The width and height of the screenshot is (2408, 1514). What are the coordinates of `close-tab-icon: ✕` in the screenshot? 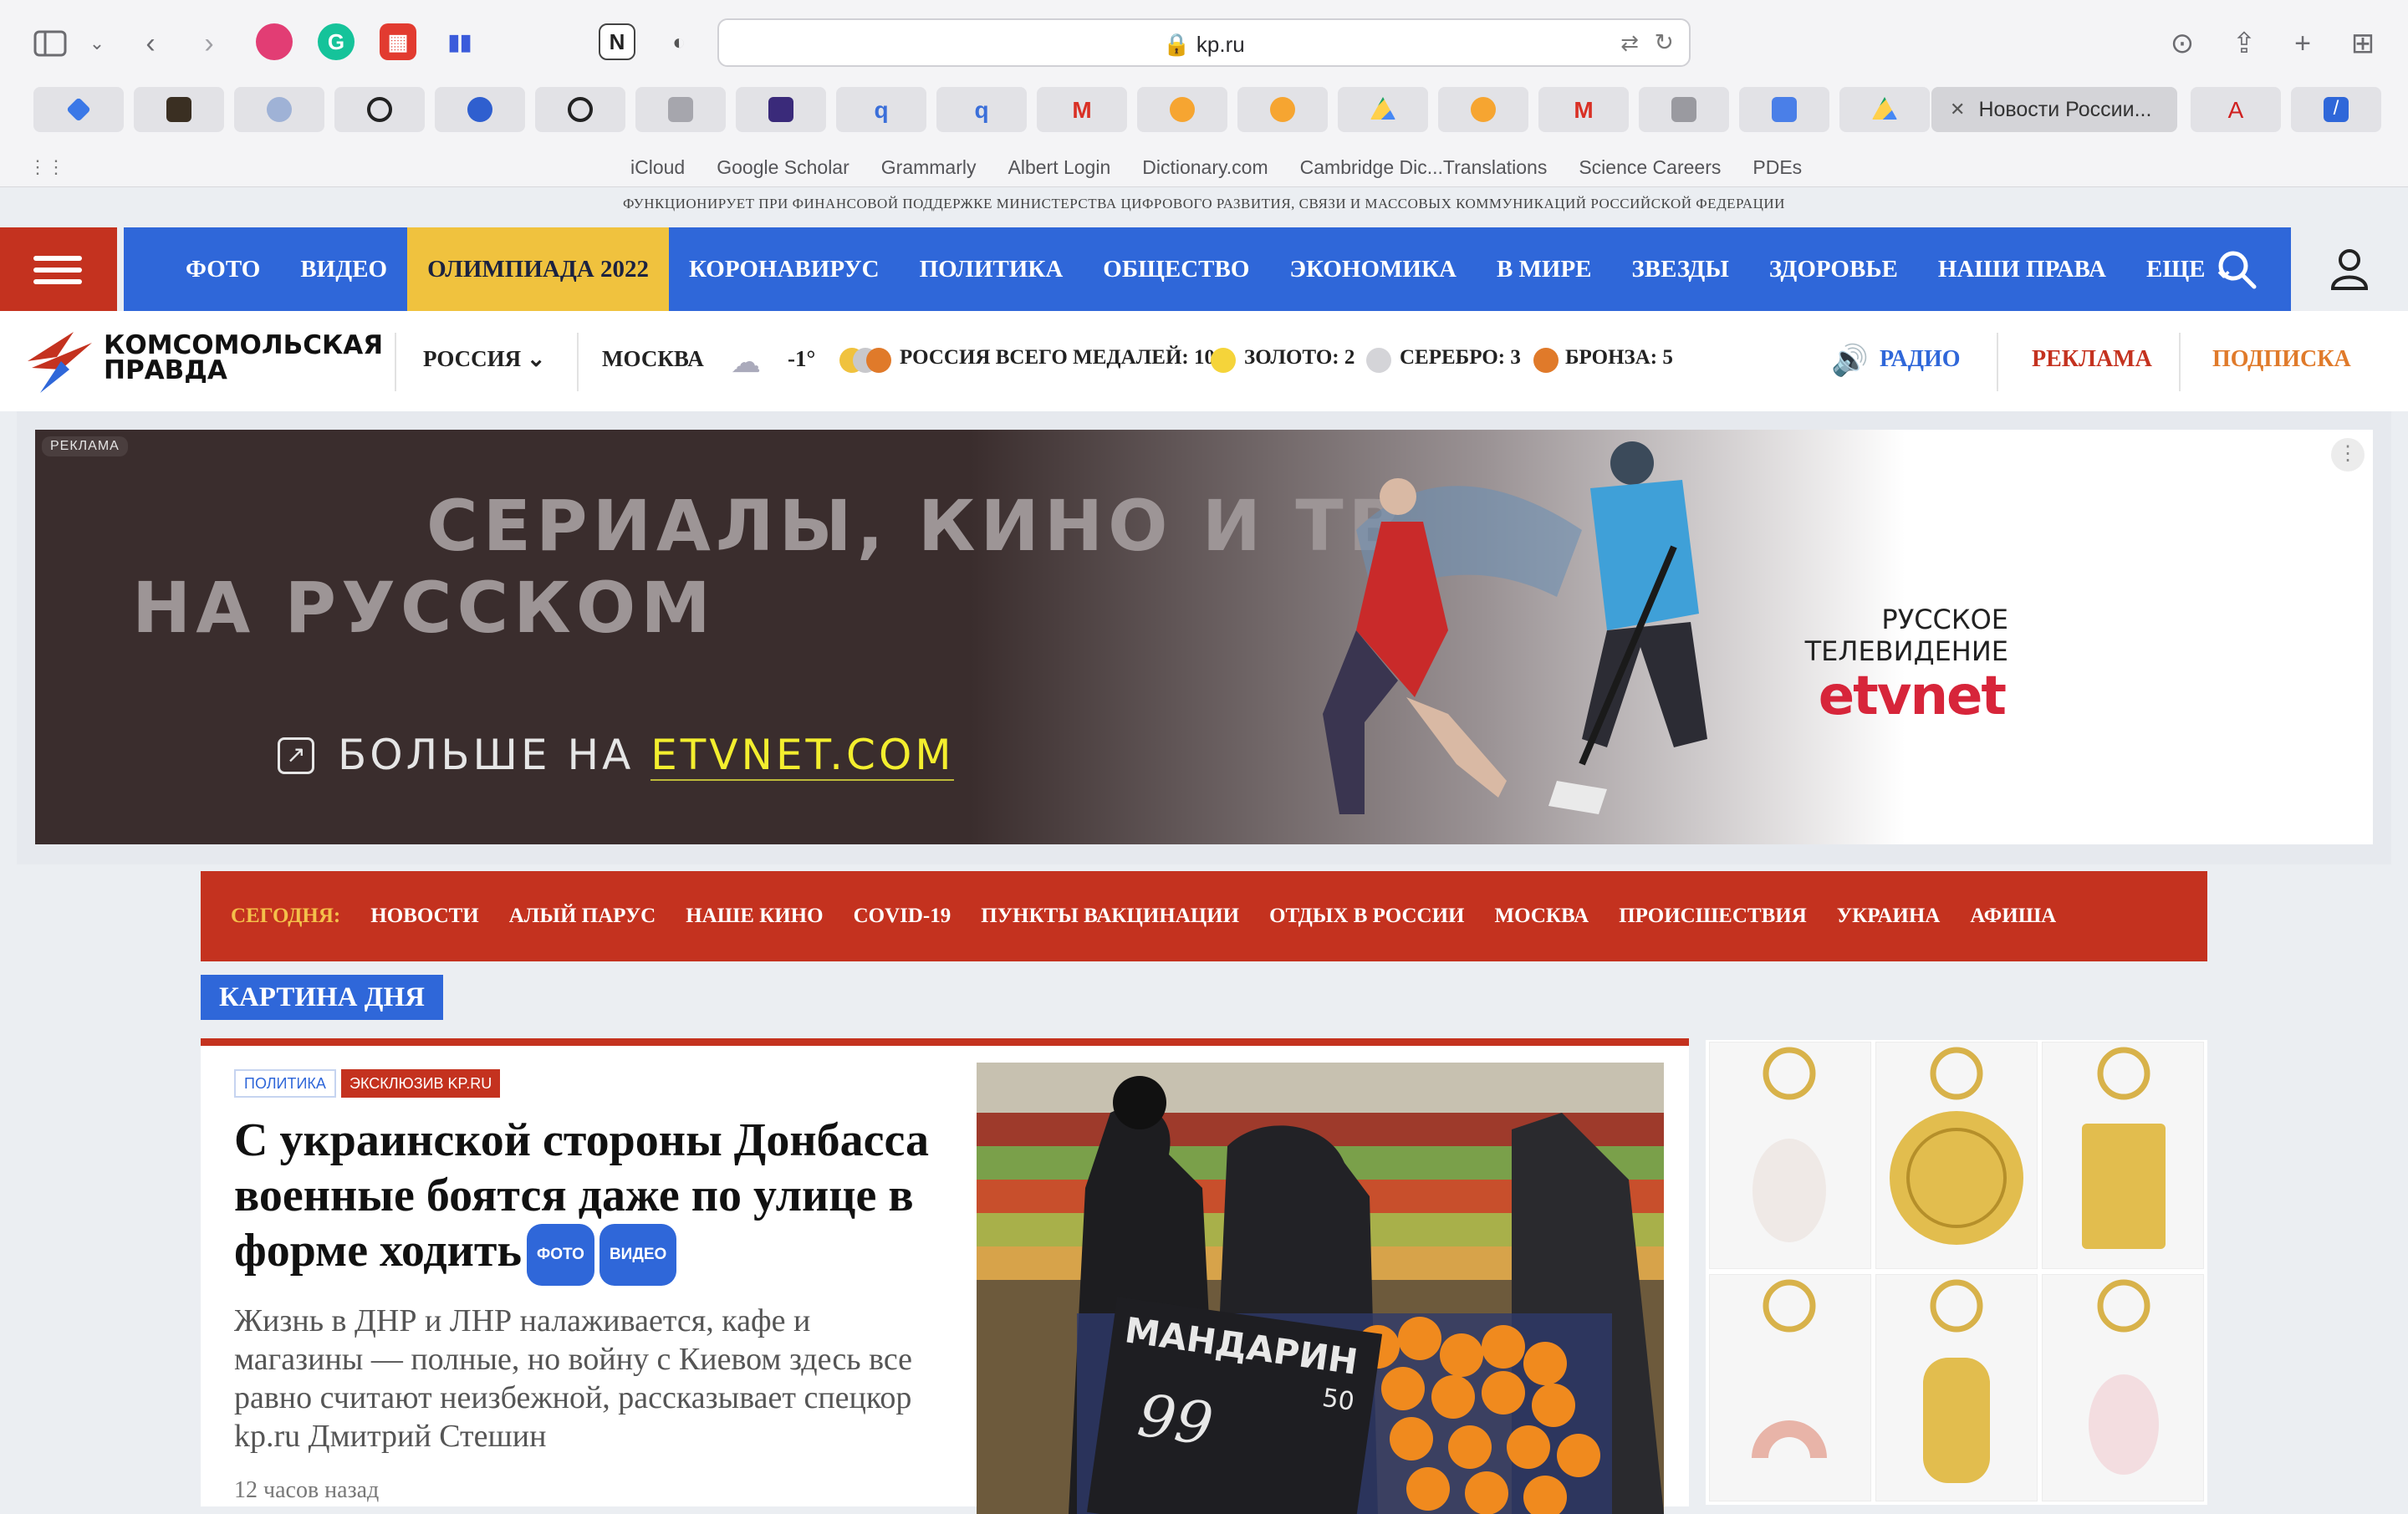 It's located at (1958, 109).